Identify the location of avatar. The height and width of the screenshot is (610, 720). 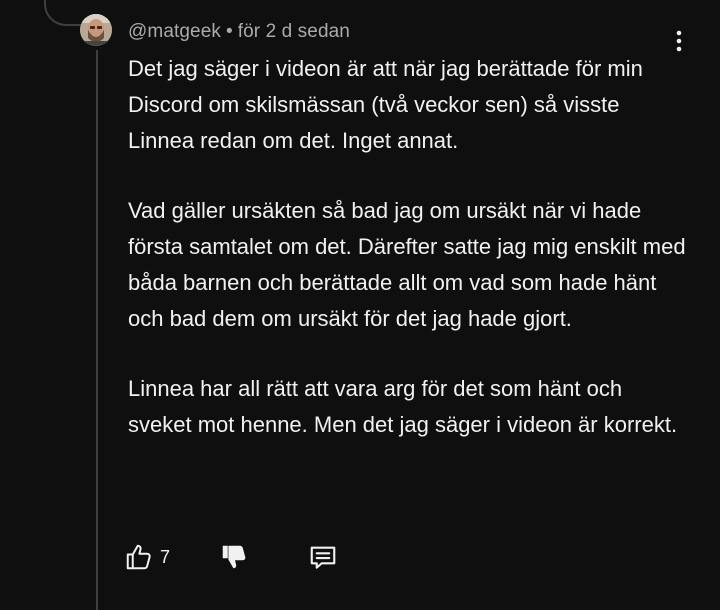
(96, 30).